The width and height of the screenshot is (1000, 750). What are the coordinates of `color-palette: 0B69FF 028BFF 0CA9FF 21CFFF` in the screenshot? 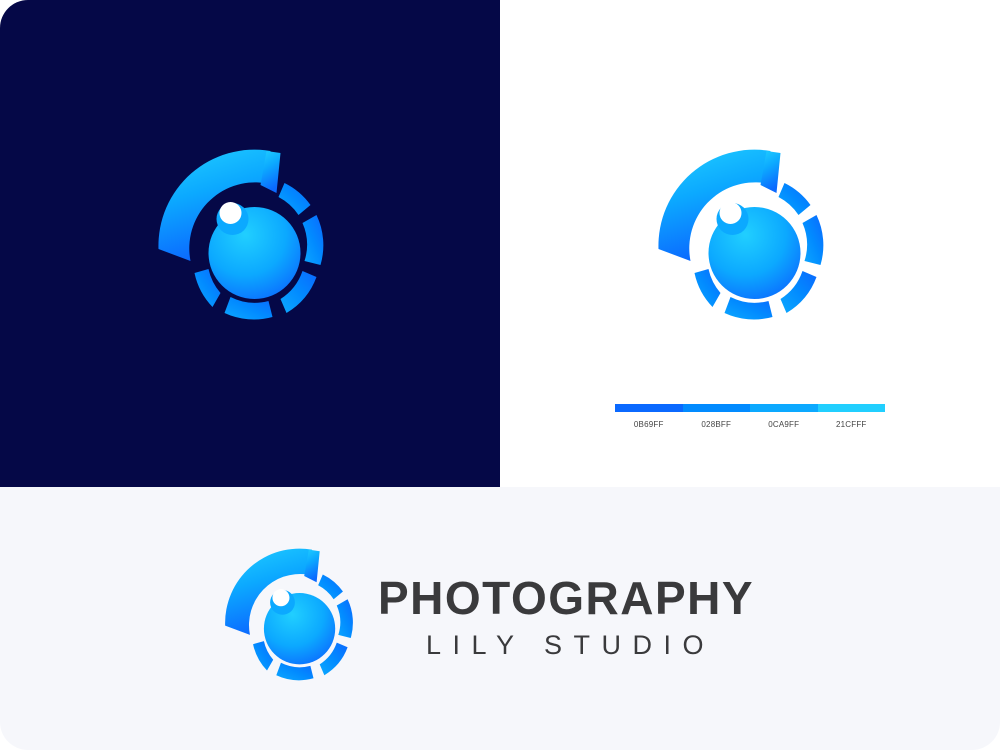 It's located at (750, 416).